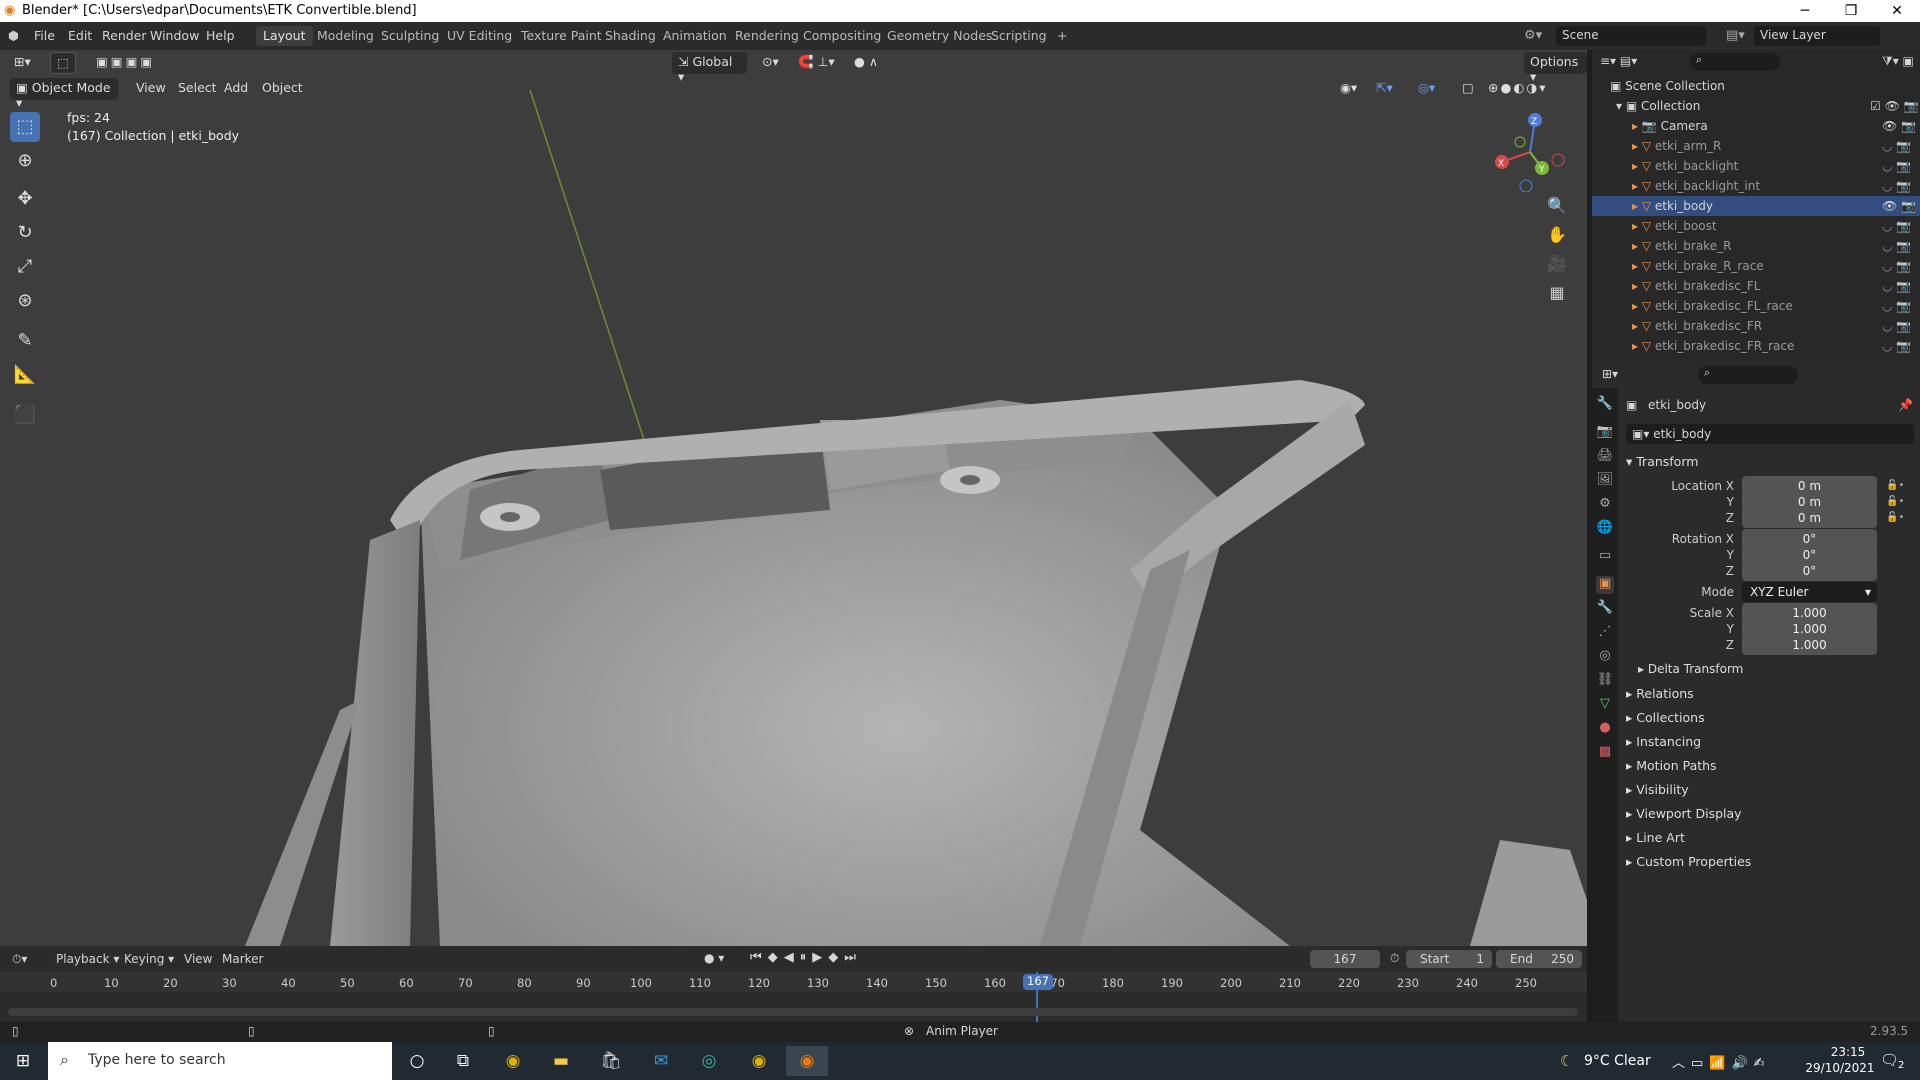 This screenshot has height=1080, width=1920. What do you see at coordinates (561, 36) in the screenshot?
I see `tab-texture-paint: Texture Paint` at bounding box center [561, 36].